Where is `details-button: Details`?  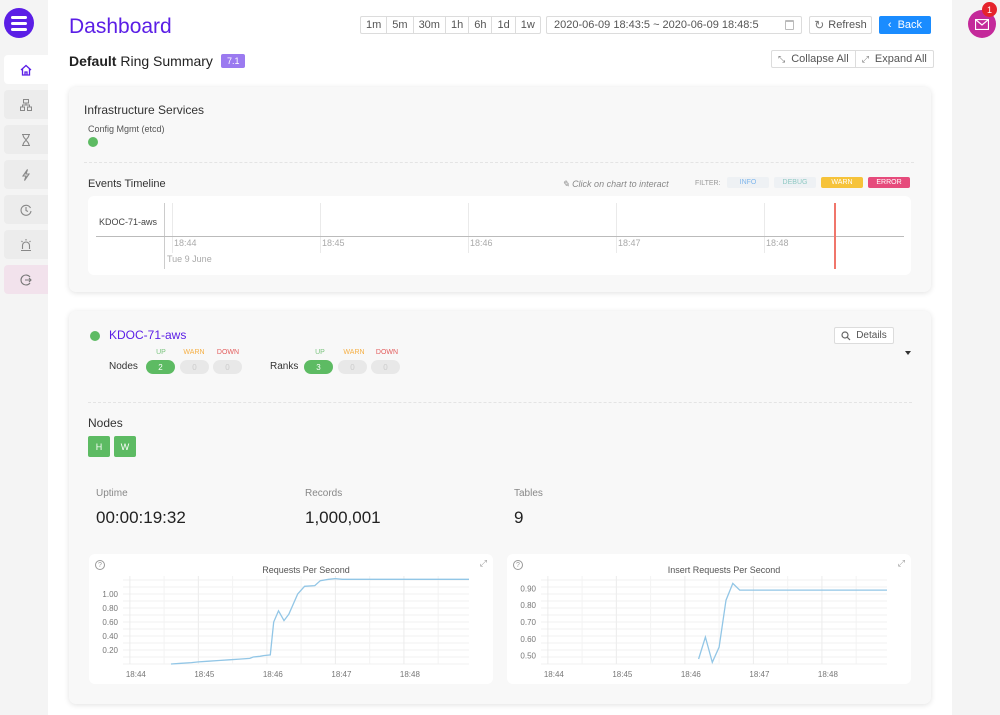 details-button: Details is located at coordinates (864, 335).